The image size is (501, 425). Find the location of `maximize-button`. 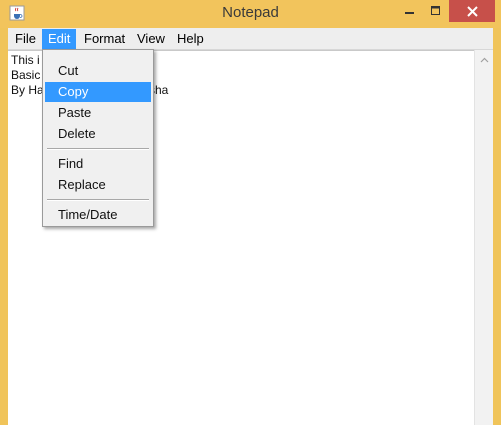

maximize-button is located at coordinates (436, 11).